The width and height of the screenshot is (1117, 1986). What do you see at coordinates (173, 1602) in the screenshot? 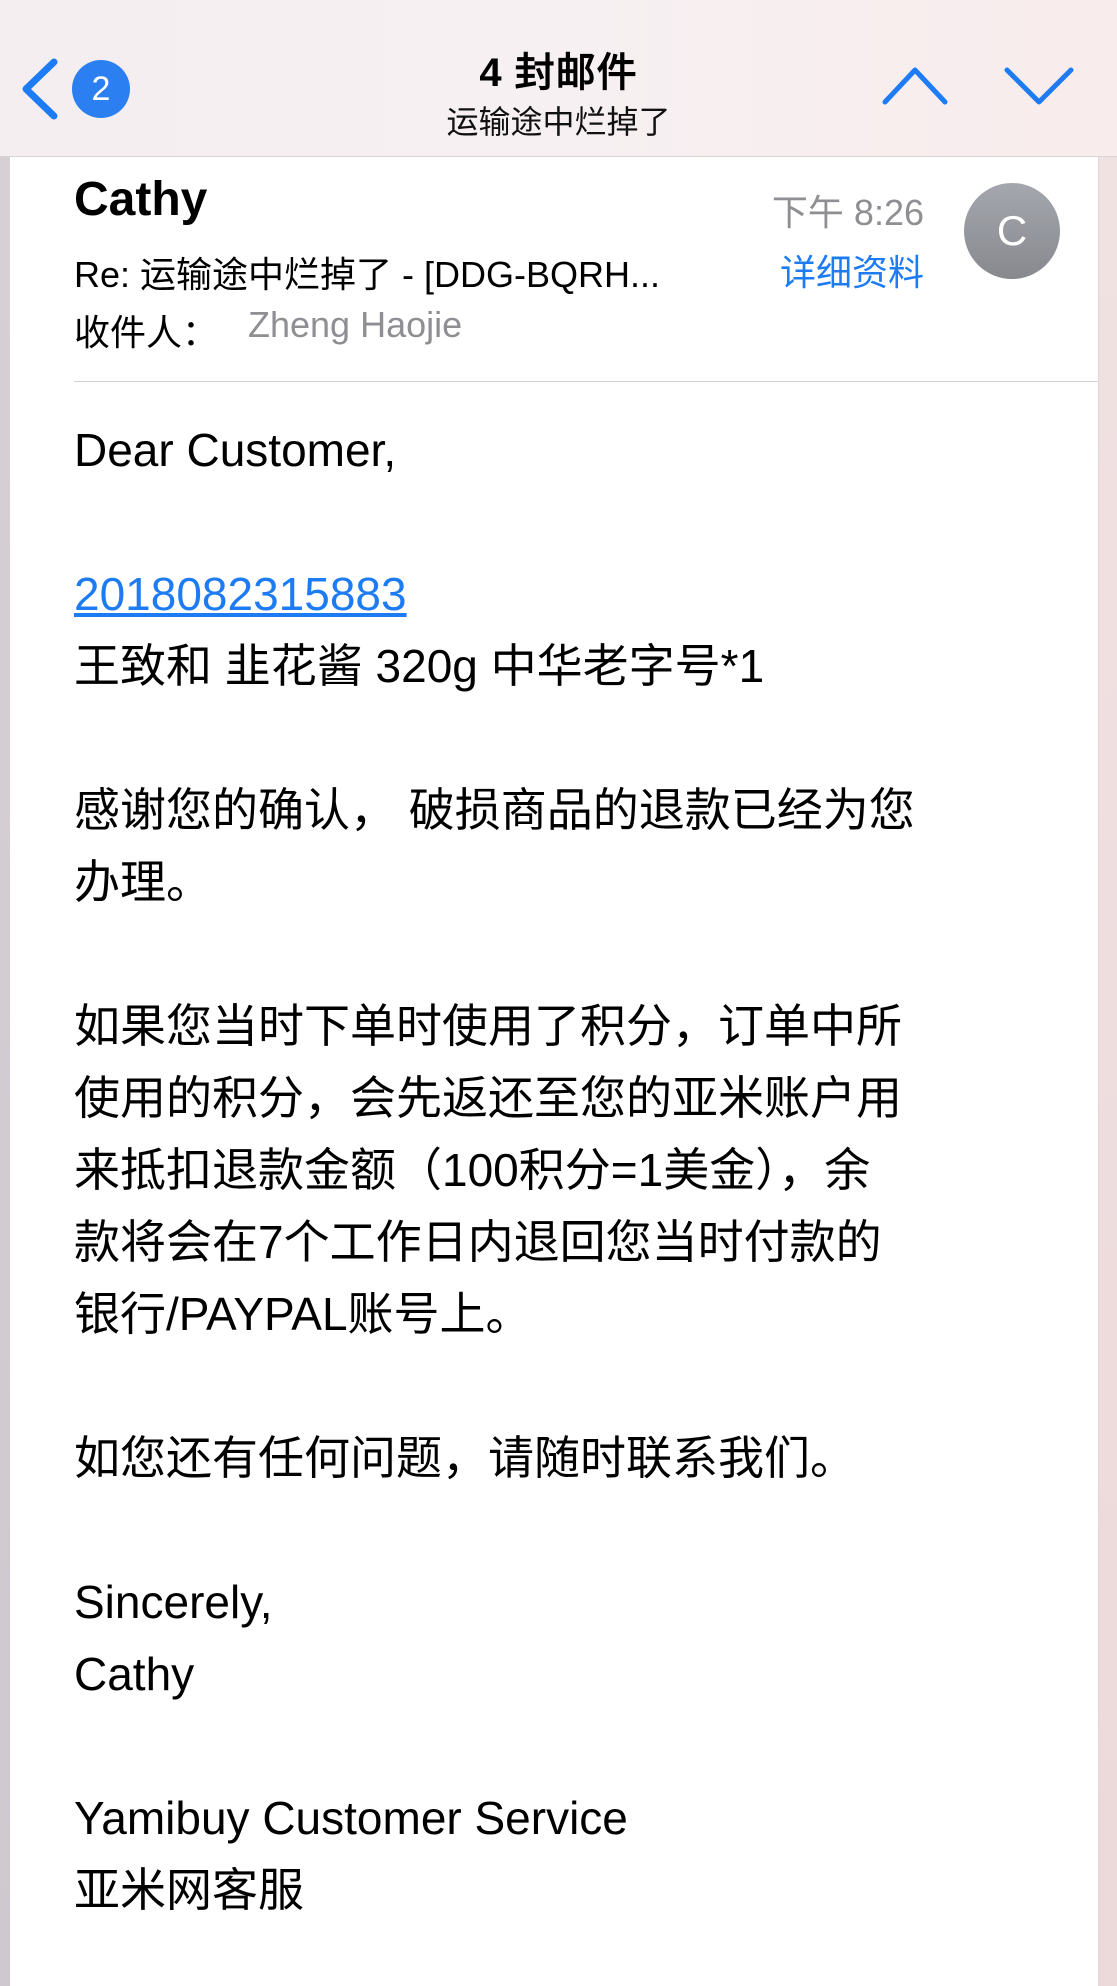
I see `closing: Sincerely,` at bounding box center [173, 1602].